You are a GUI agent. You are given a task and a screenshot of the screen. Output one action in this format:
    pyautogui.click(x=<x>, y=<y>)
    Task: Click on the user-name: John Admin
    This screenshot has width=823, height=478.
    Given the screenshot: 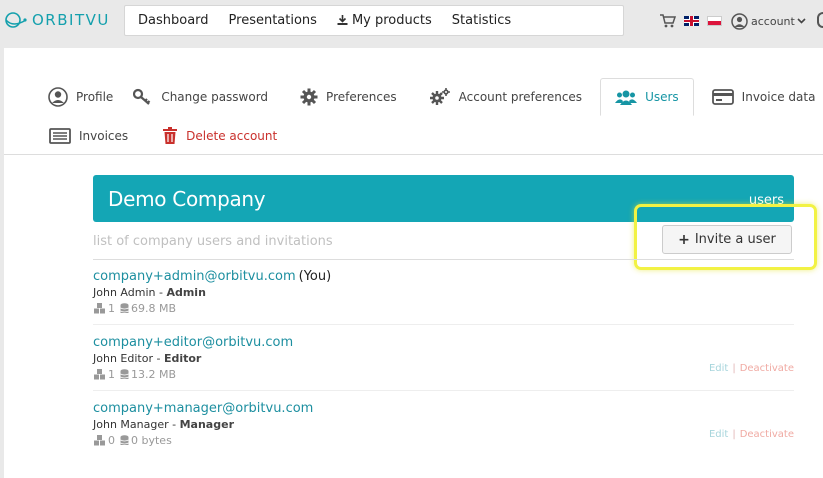 What is the action you would take?
    pyautogui.click(x=124, y=292)
    